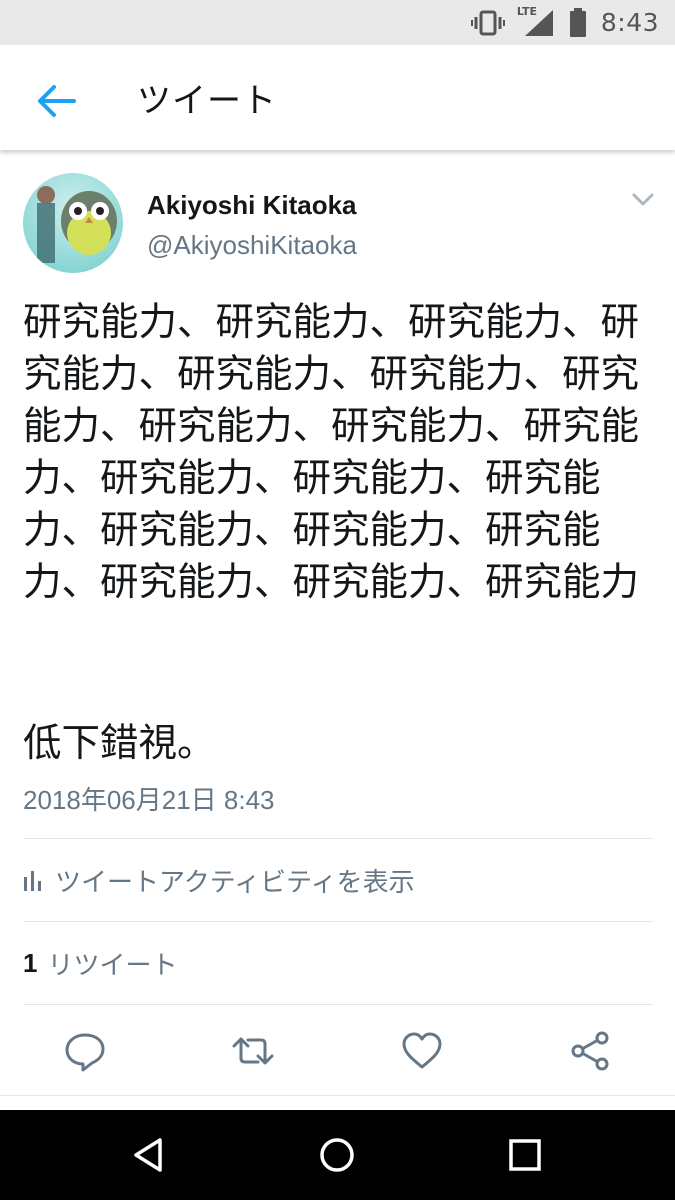  I want to click on status-time: 8:43, so click(629, 22).